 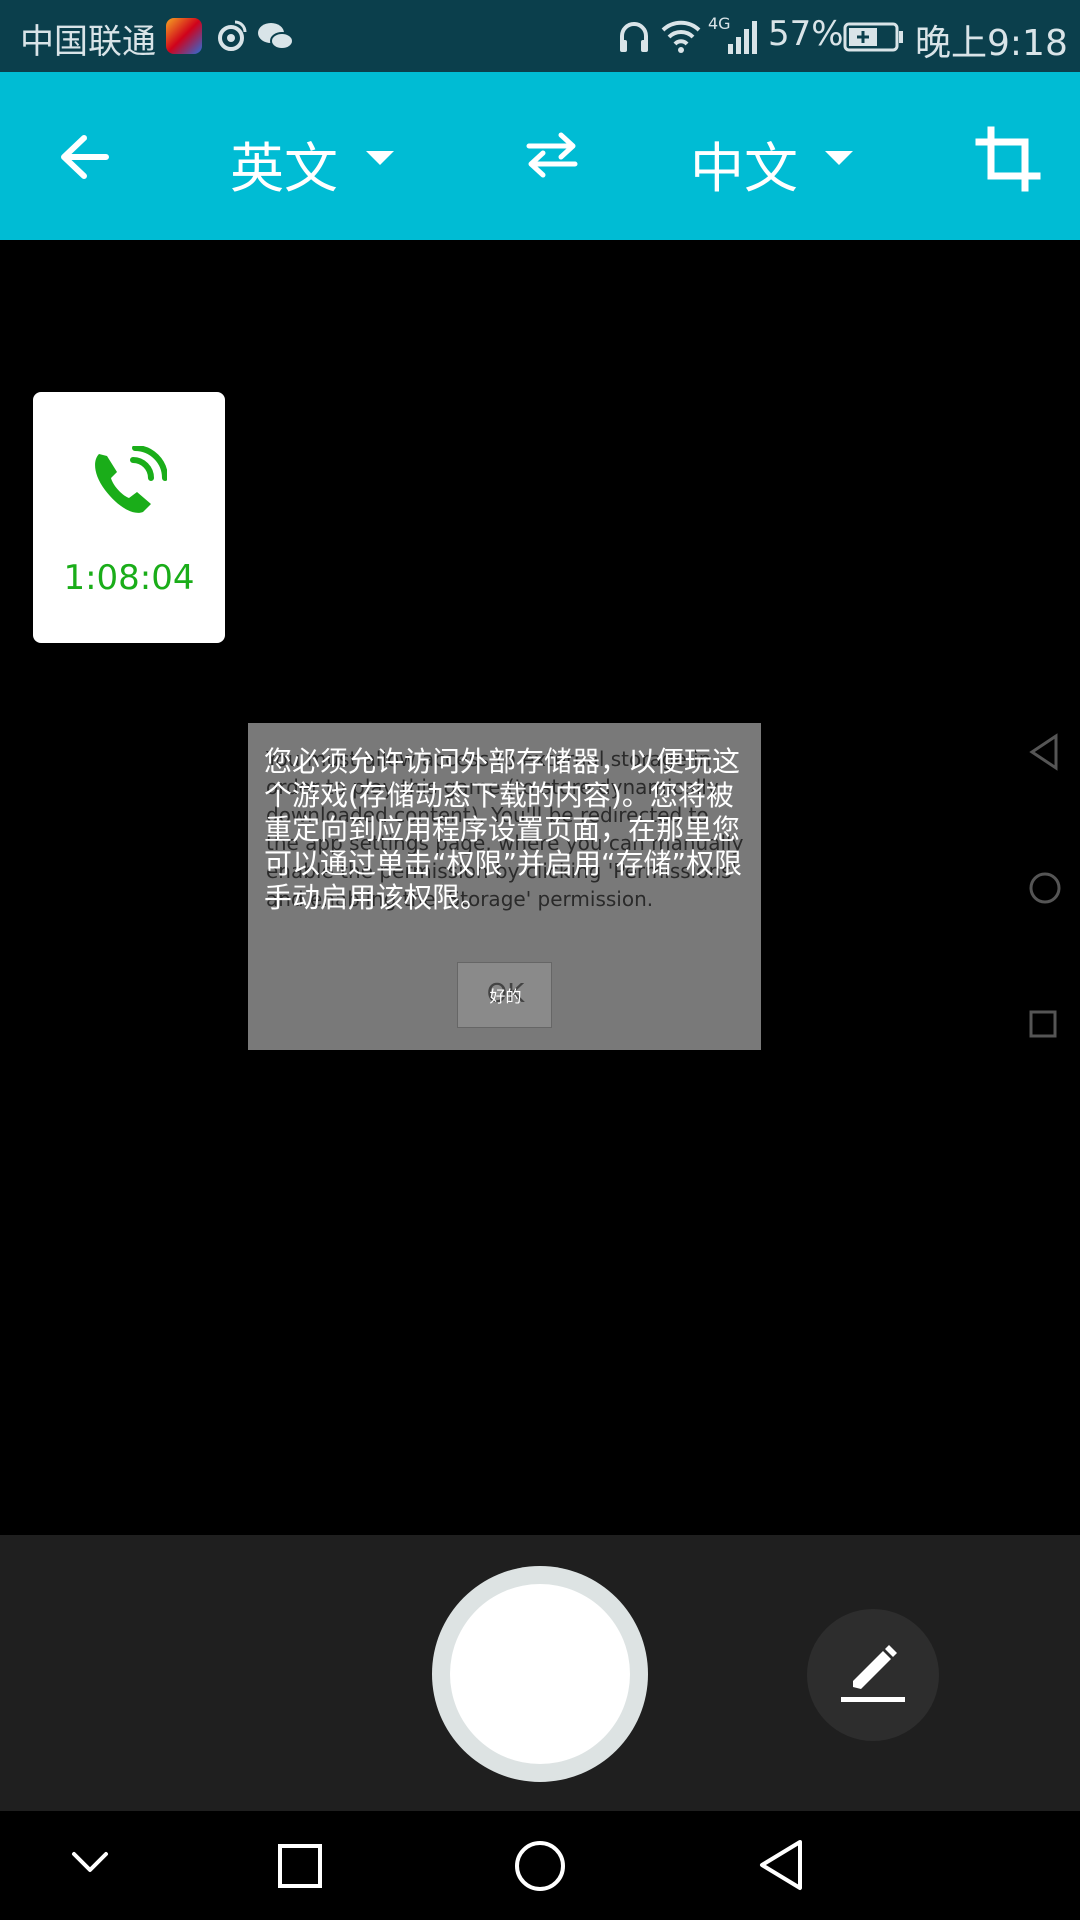 I want to click on source-language-selector: 英文, so click(x=320, y=156).